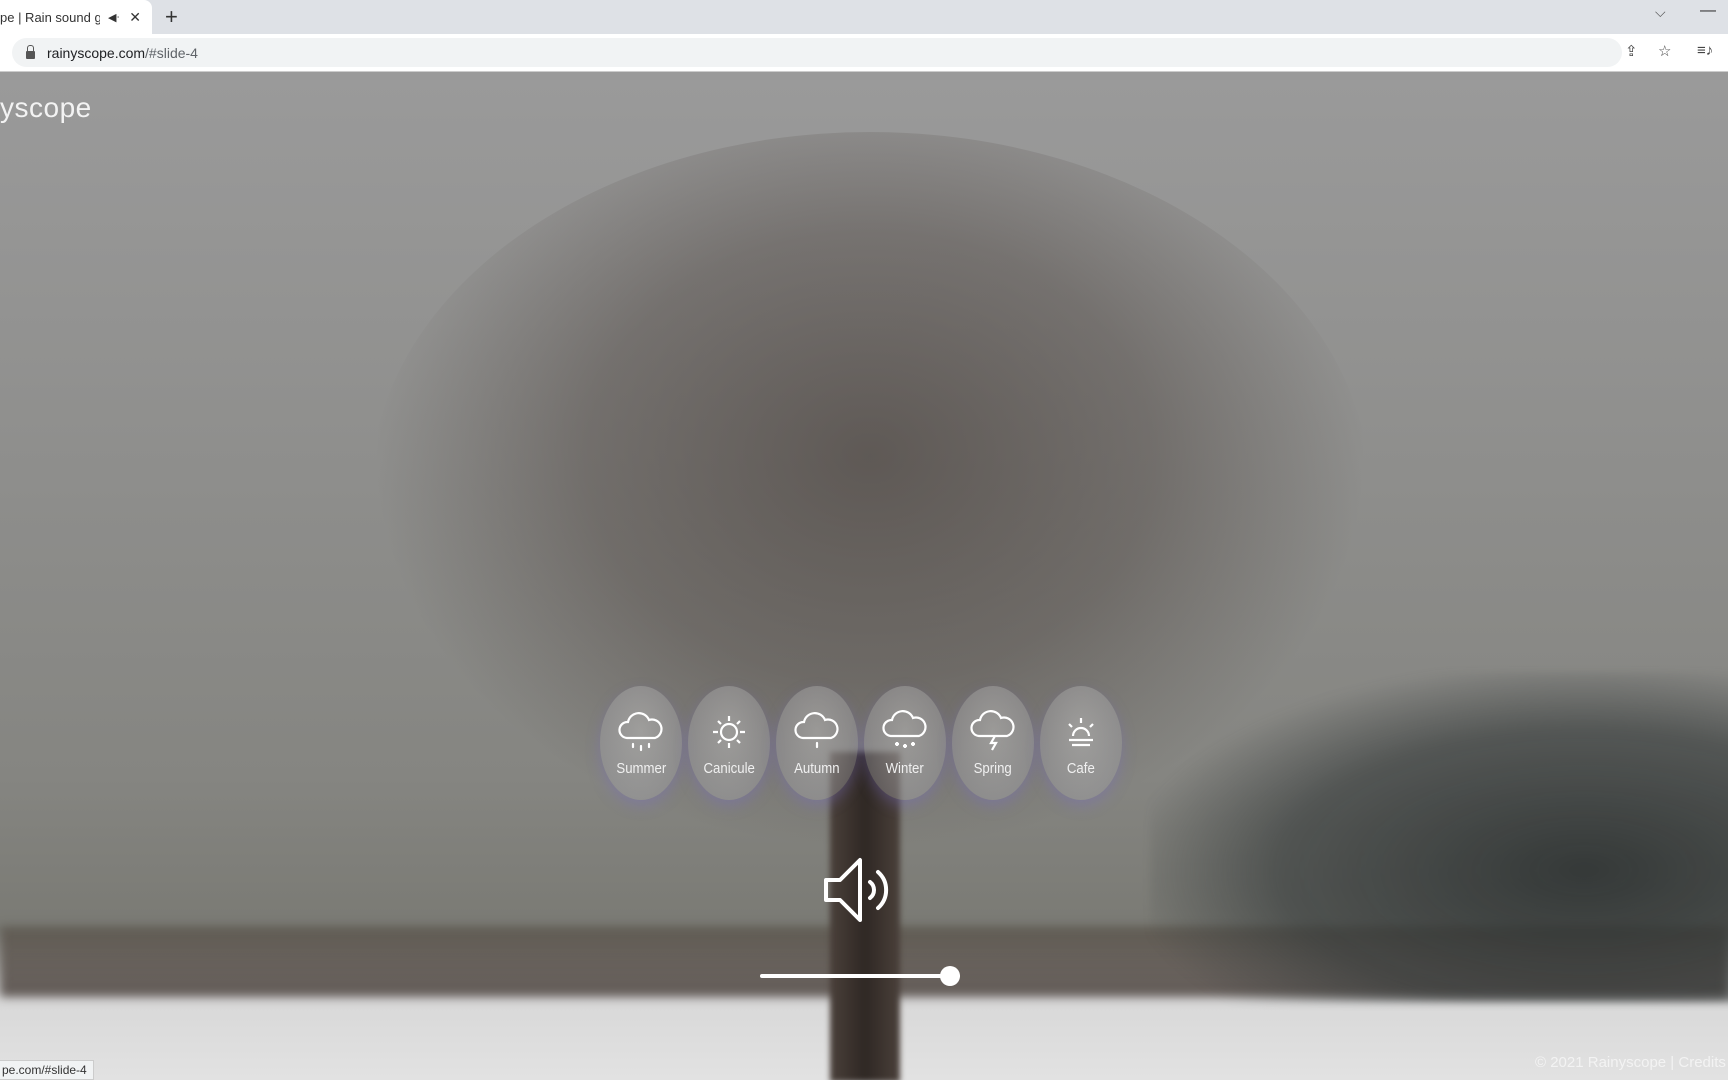 This screenshot has width=1728, height=1080. What do you see at coordinates (171, 17) in the screenshot?
I see `new-tab-button: +` at bounding box center [171, 17].